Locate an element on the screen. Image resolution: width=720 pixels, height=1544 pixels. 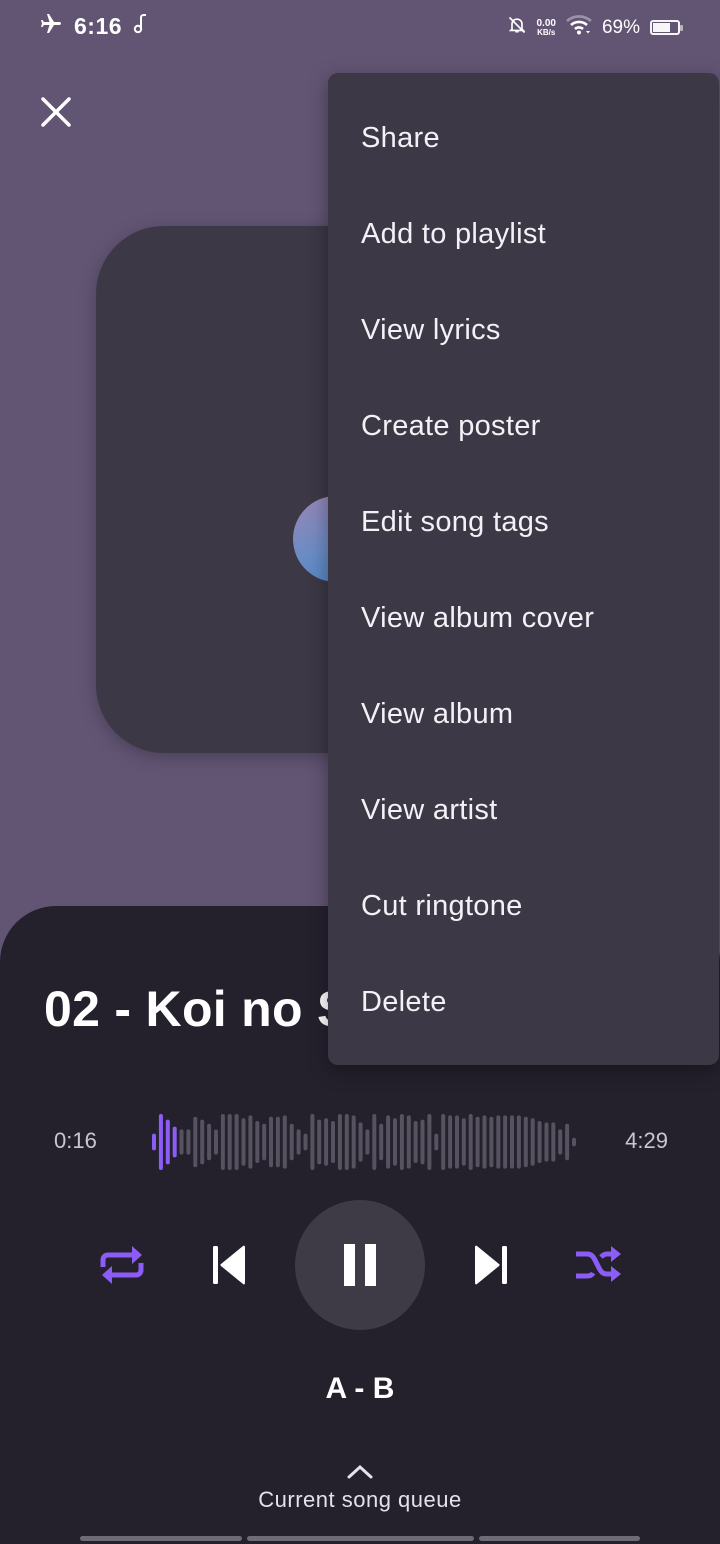
menu-item-create-poster: Create poster is located at coordinates (523, 426).